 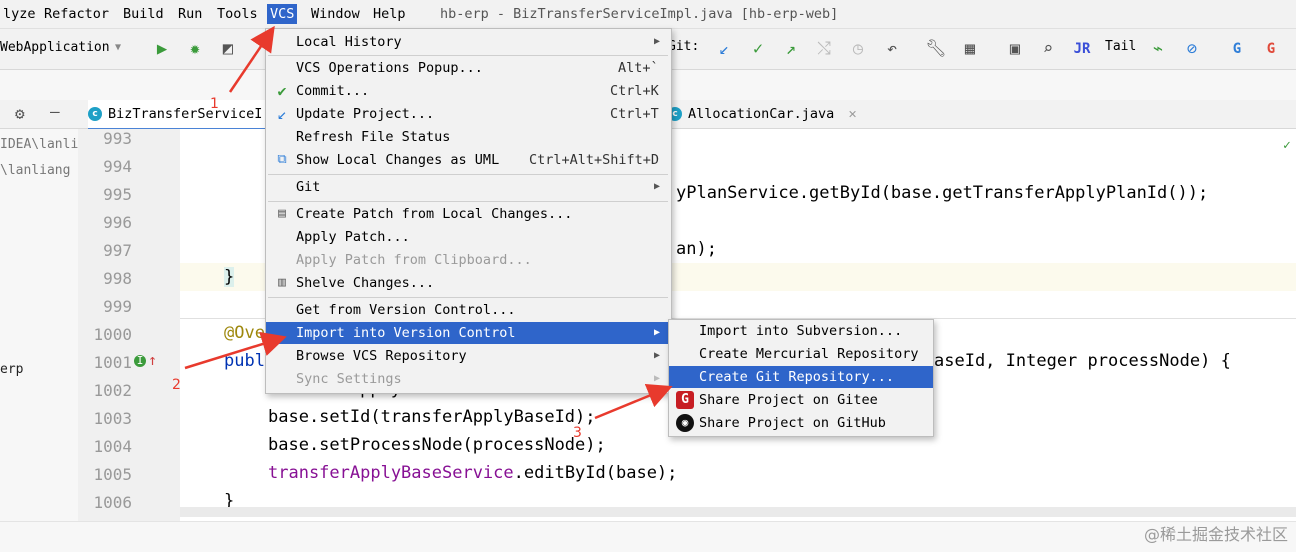 What do you see at coordinates (176, 385) in the screenshot?
I see `annotation-step-2: 2` at bounding box center [176, 385].